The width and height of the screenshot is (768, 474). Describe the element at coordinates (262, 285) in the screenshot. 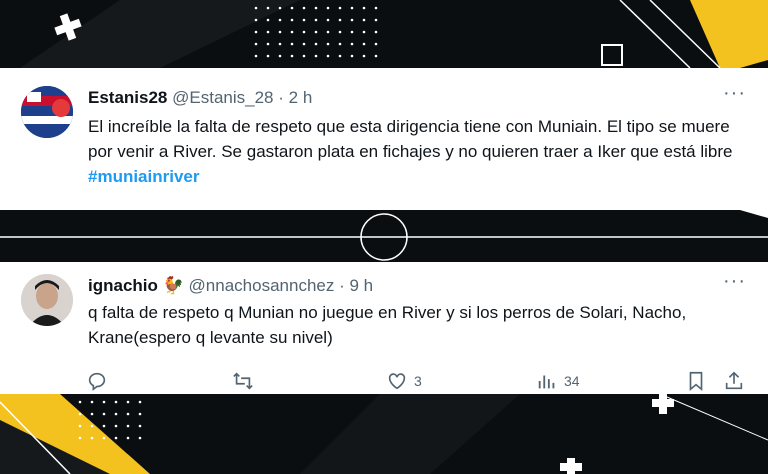

I see `user-handle: @nnachosannchez` at that location.